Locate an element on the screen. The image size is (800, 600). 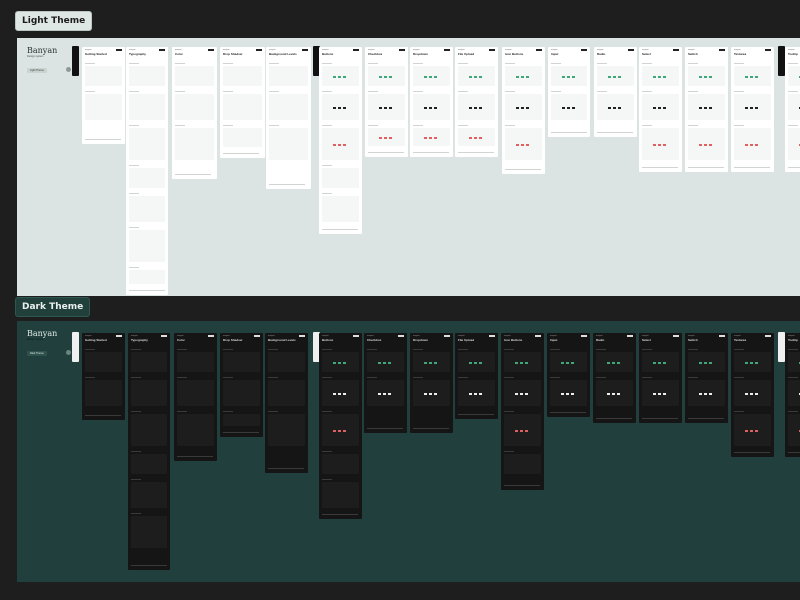
foundations-tag is located at coordinates (75, 61).